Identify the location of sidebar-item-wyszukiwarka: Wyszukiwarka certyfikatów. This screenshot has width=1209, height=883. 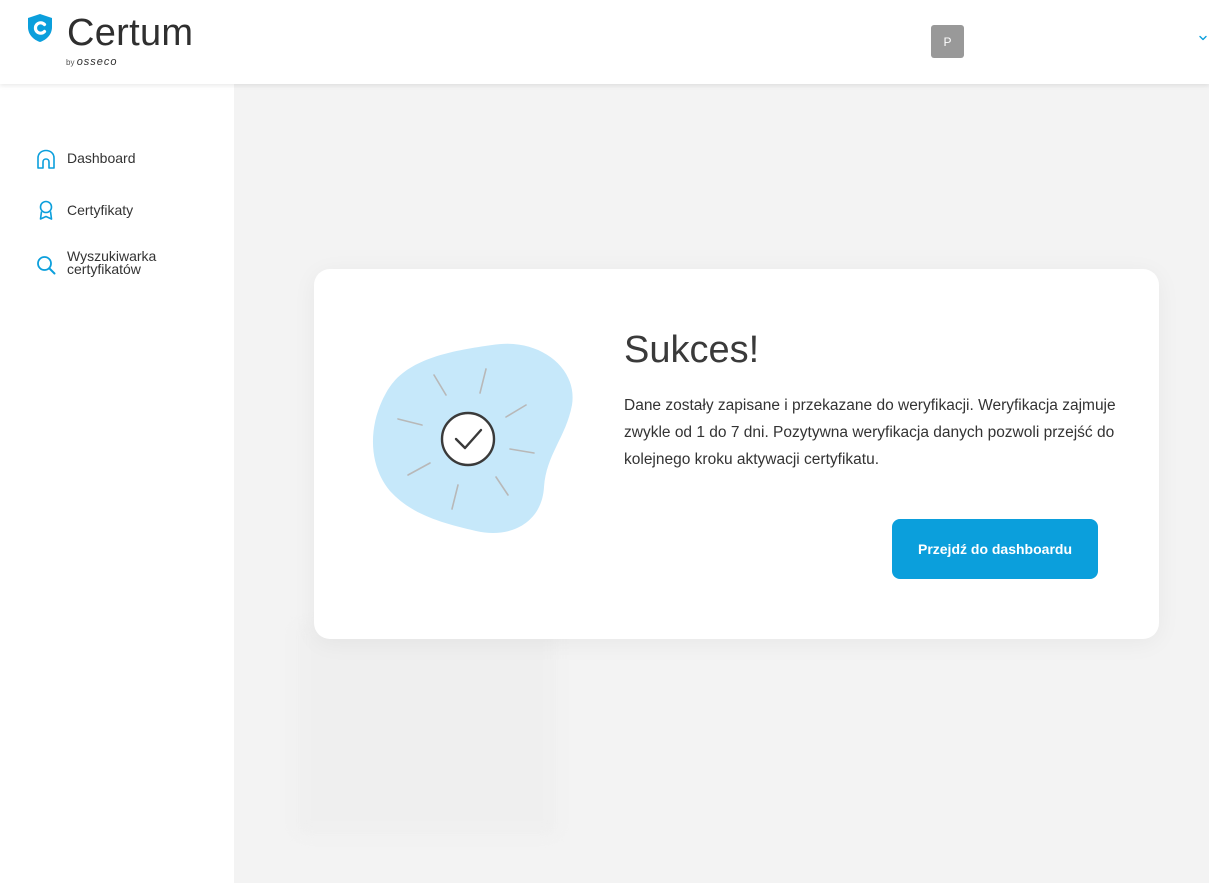
(106, 262).